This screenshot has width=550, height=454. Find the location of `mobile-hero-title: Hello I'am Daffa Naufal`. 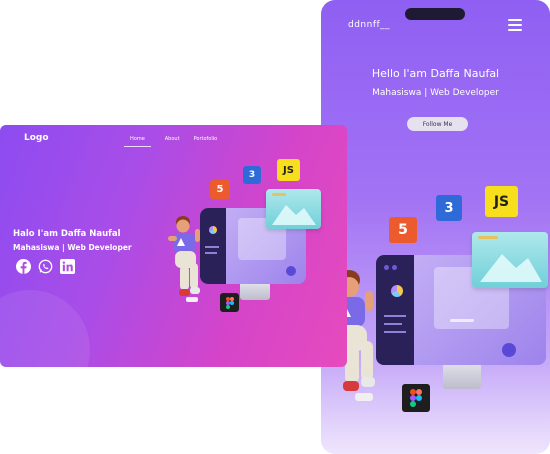

mobile-hero-title: Hello I'am Daffa Naufal is located at coordinates (435, 73).